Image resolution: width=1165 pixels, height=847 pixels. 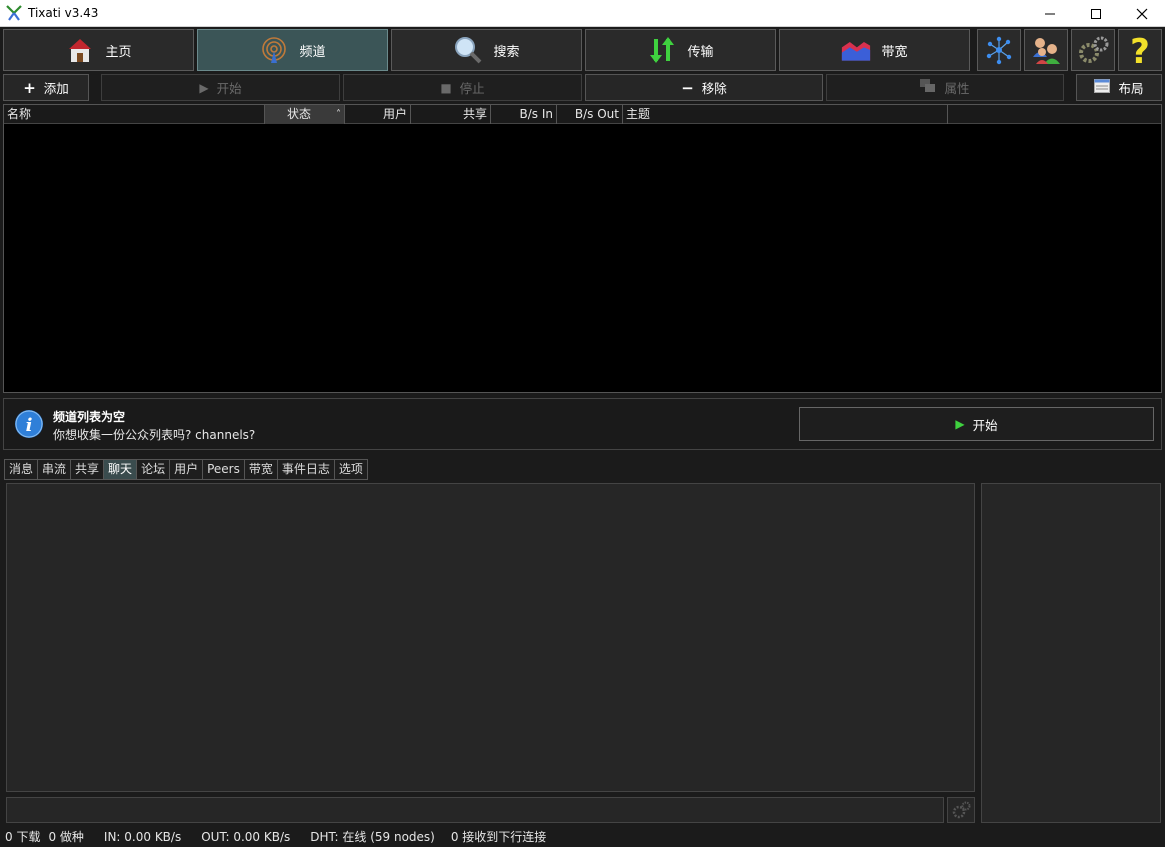 I want to click on svg-text: i, so click(x=29, y=425).